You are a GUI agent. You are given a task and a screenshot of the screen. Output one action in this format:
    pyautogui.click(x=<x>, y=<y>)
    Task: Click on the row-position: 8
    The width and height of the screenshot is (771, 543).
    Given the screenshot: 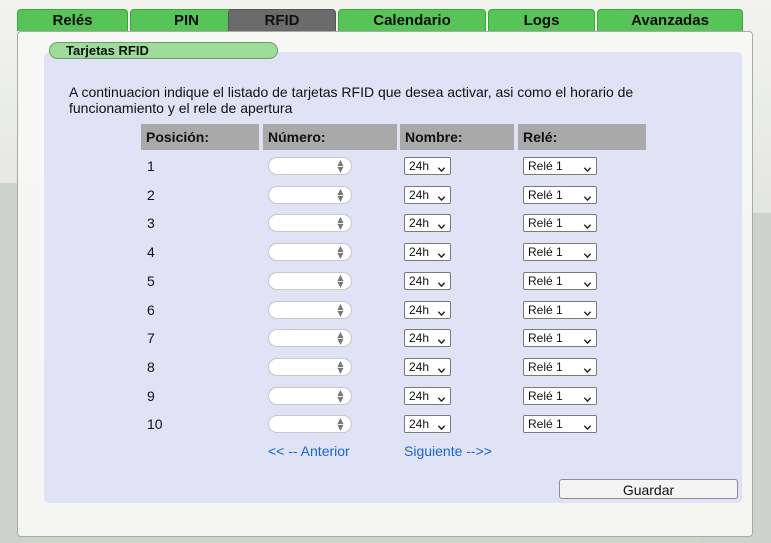 What is the action you would take?
    pyautogui.click(x=151, y=366)
    